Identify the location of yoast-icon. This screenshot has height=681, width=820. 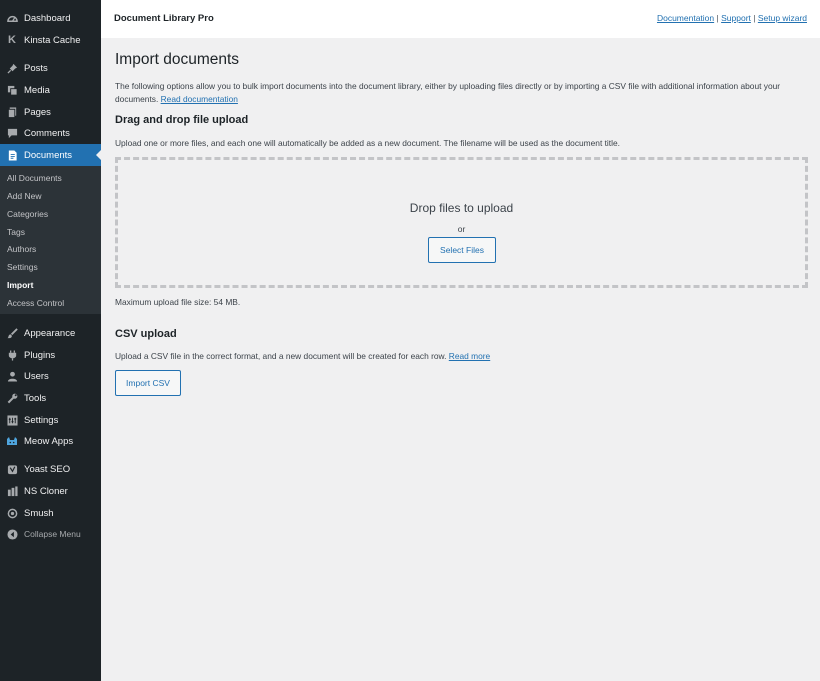
(12, 469).